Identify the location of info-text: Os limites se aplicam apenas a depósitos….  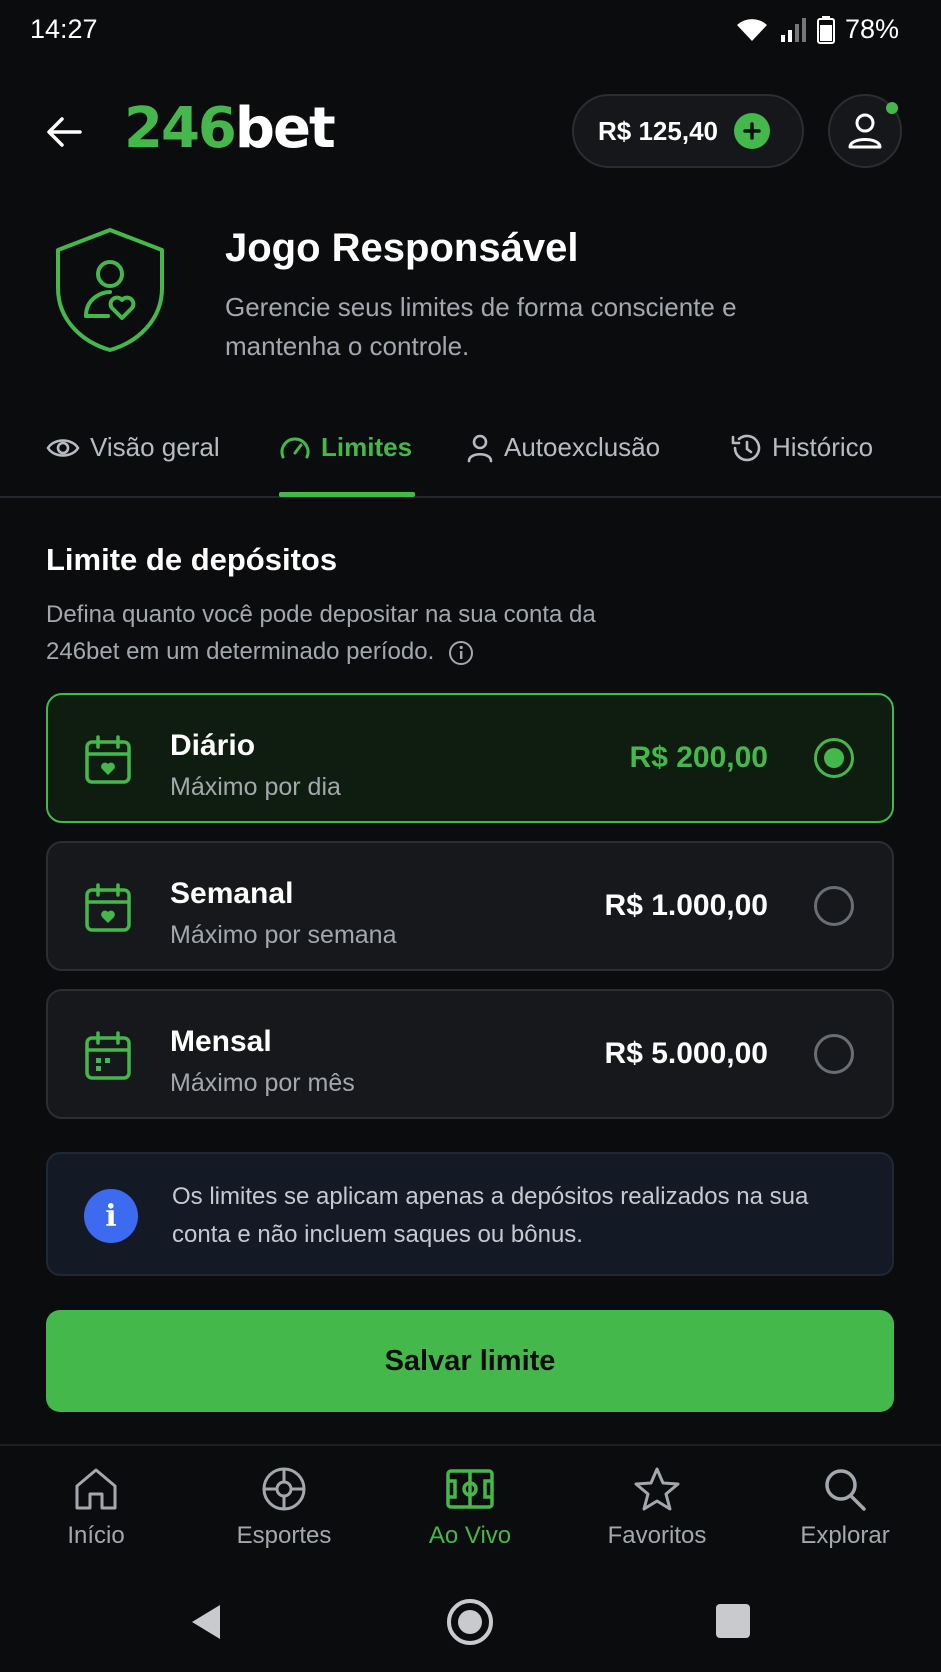
(490, 1215).